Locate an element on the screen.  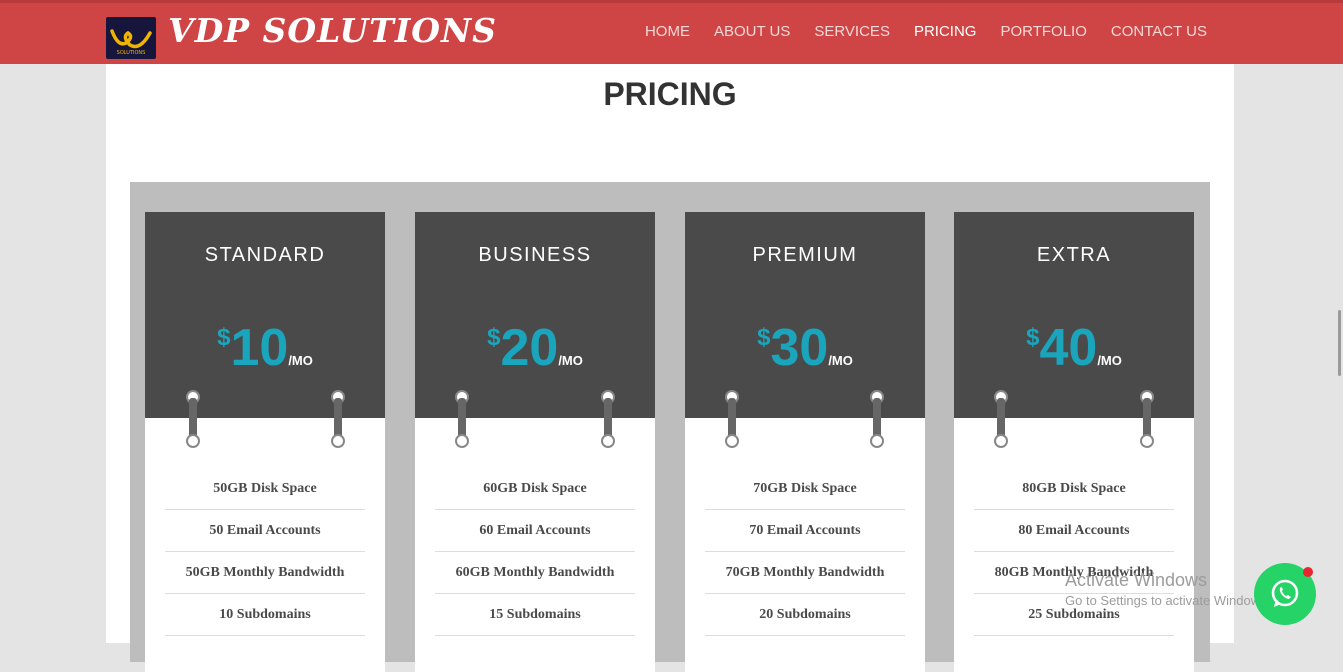
plan-price: $10/MO is located at coordinates (265, 348).